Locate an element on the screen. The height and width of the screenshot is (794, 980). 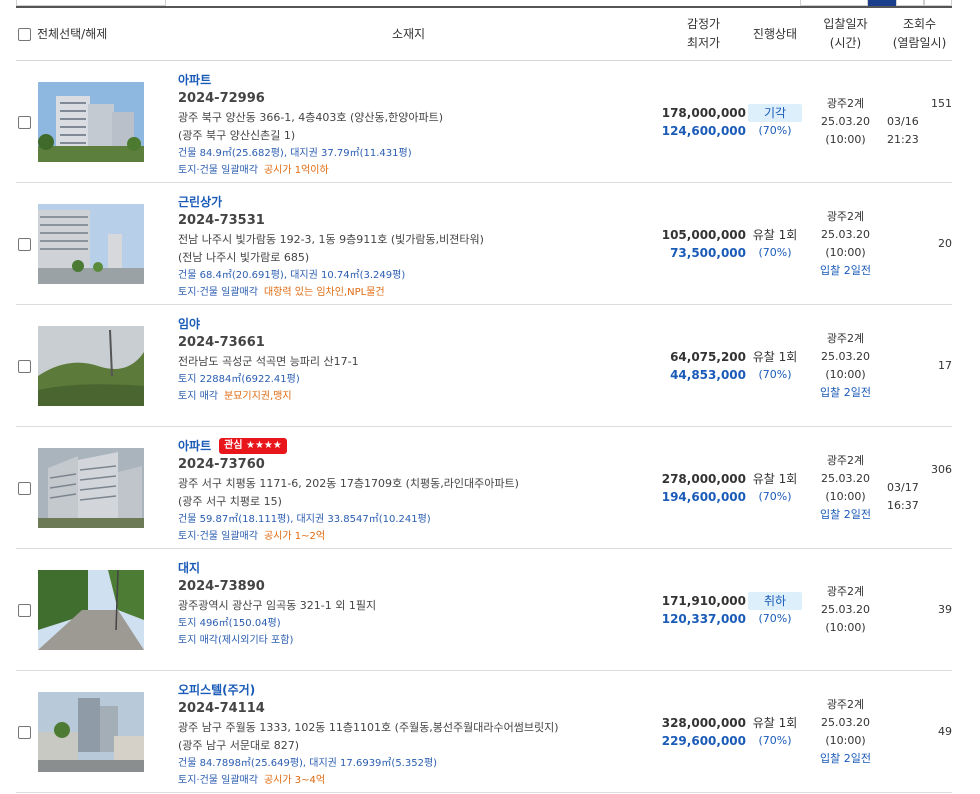
select-all-checkbox is located at coordinates (24, 34).